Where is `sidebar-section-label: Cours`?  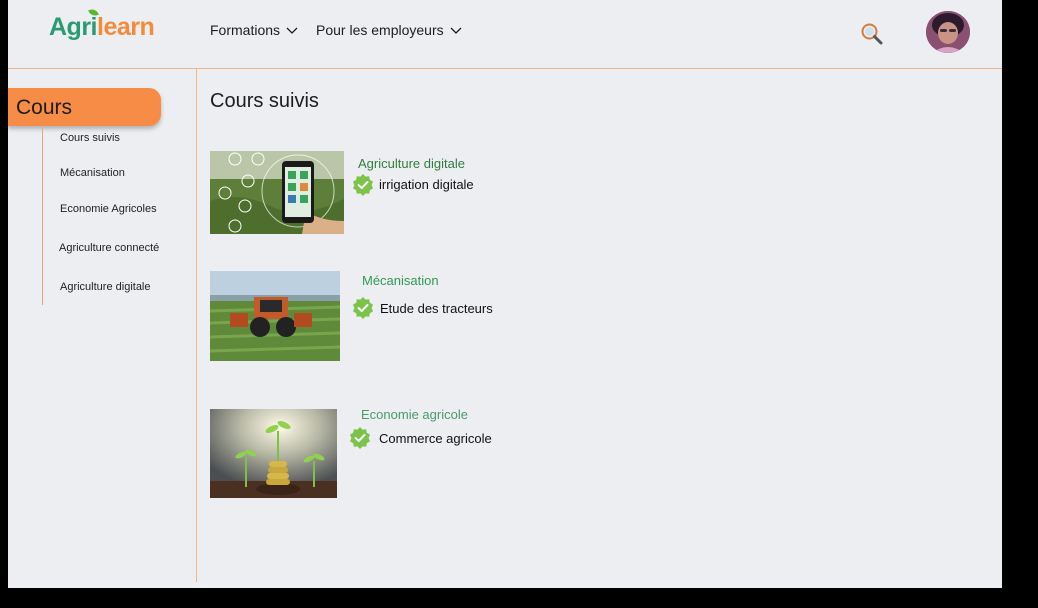
sidebar-section-label: Cours is located at coordinates (44, 107).